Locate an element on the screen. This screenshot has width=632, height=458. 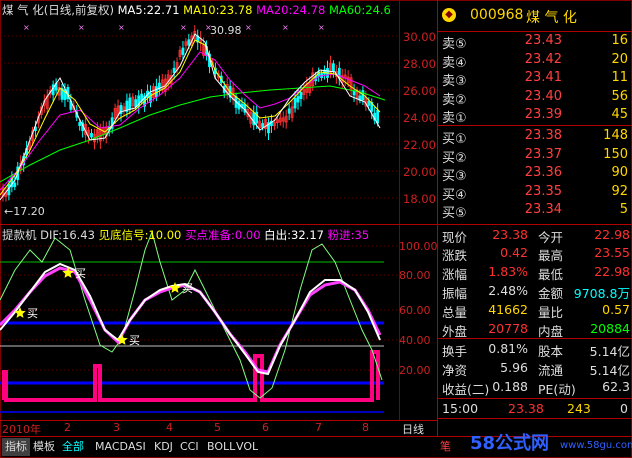
exit-value: 白出:32.17 is located at coordinates (294, 235).